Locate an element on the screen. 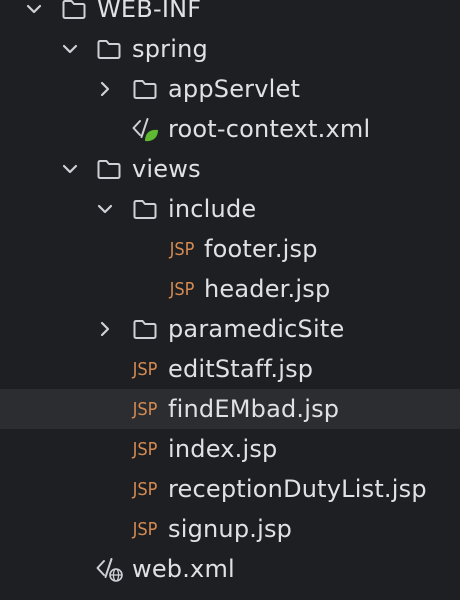 The height and width of the screenshot is (600, 460). file-findembad-jsp: JSP findEMbad.jsp is located at coordinates (230, 409).